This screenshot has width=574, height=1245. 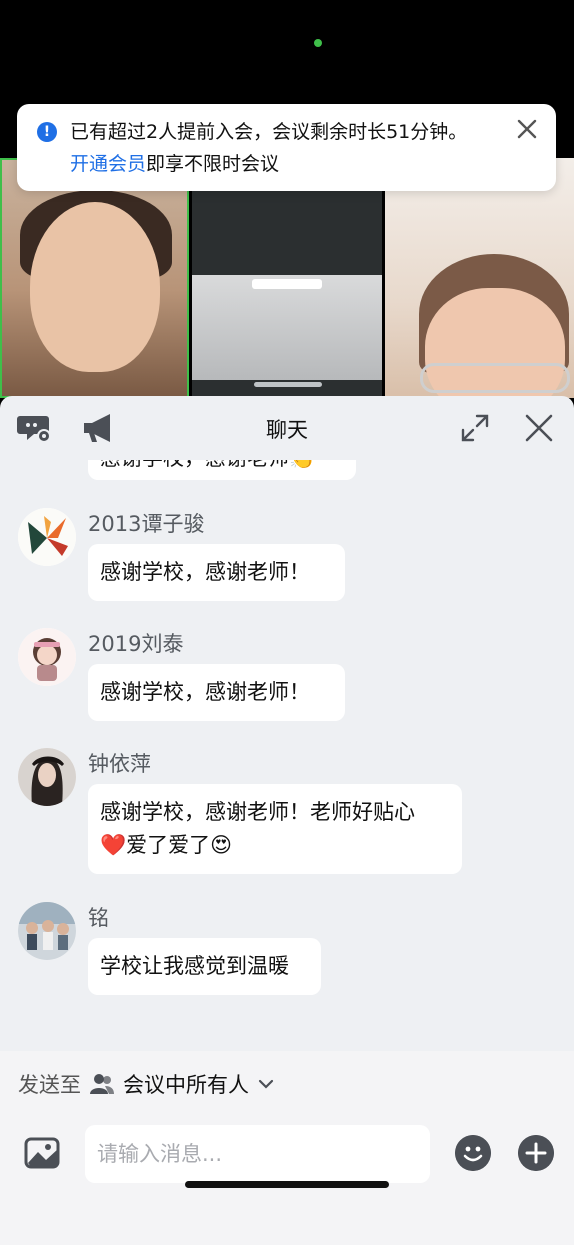 What do you see at coordinates (527, 129) in the screenshot?
I see `close-icon` at bounding box center [527, 129].